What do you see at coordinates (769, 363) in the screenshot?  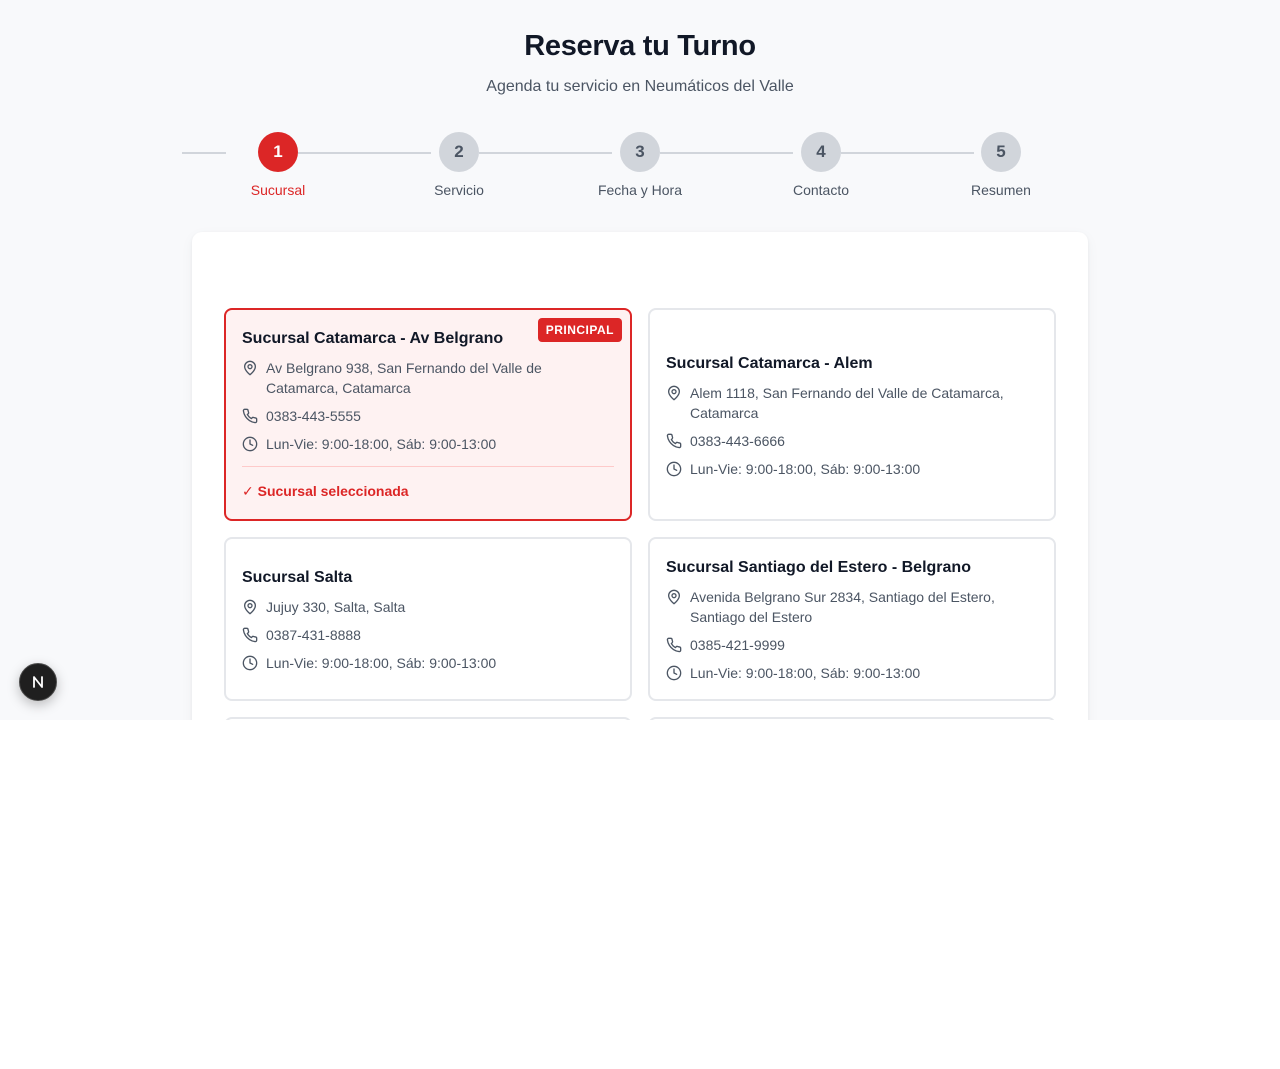 I see `branch-name: Sucursal Catamarca - Alem` at bounding box center [769, 363].